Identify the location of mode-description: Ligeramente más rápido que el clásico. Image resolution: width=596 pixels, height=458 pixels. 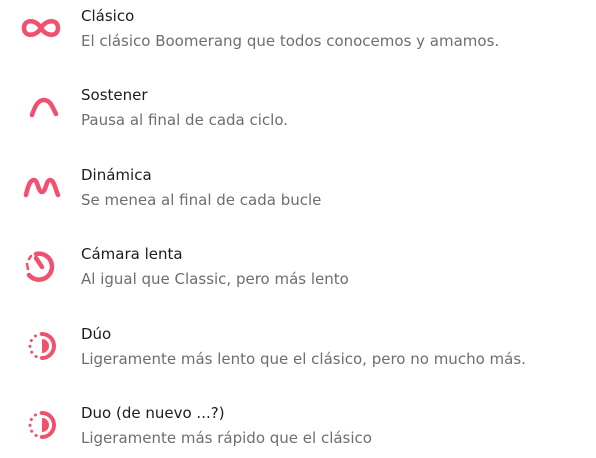
(226, 438).